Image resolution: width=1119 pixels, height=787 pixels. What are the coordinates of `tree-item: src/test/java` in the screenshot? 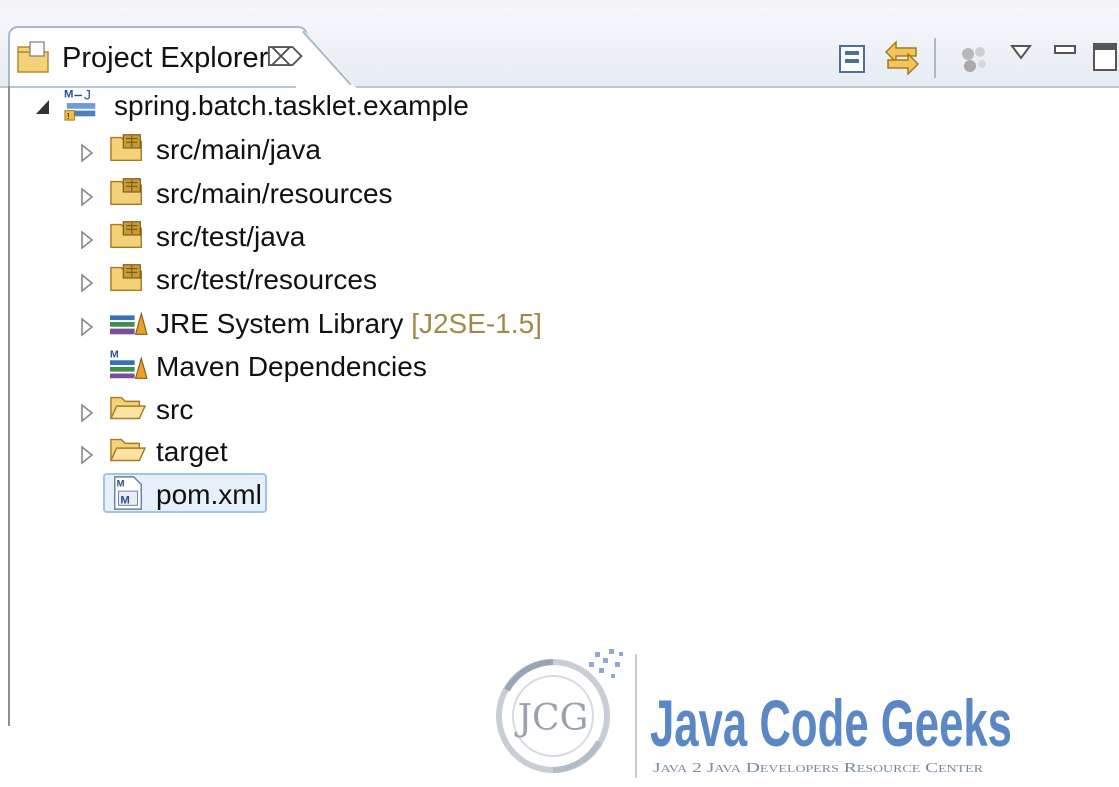 It's located at (250, 237).